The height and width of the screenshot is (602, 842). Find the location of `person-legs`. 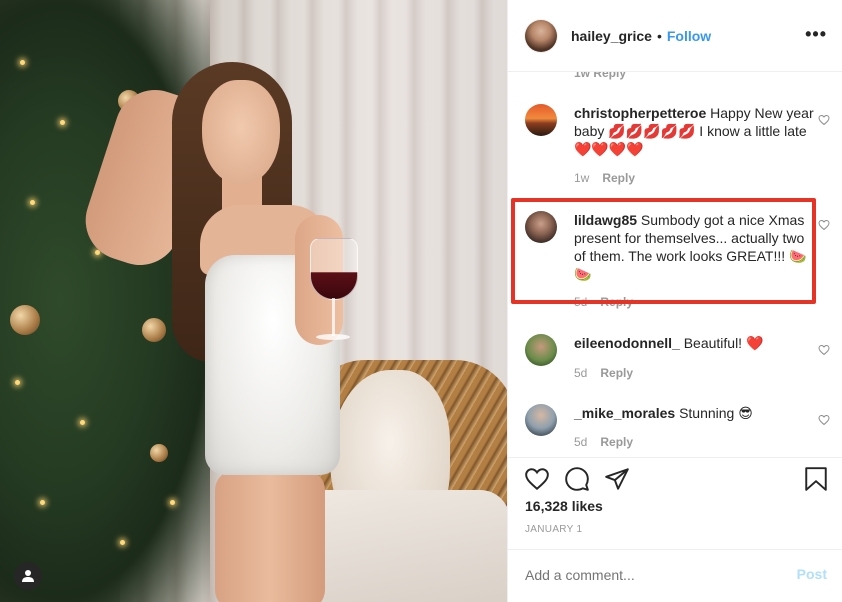

person-legs is located at coordinates (270, 536).